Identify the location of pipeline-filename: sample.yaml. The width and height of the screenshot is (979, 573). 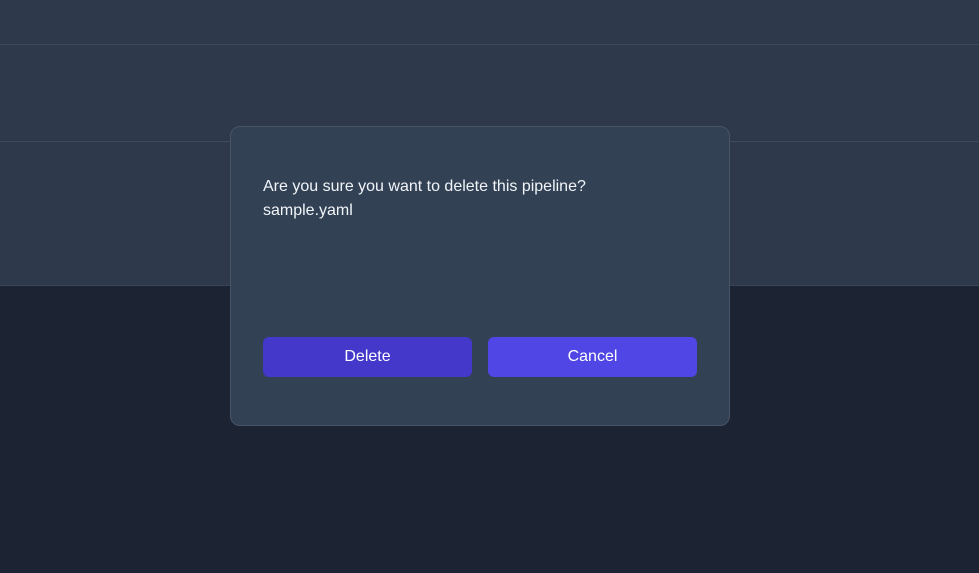
(308, 210).